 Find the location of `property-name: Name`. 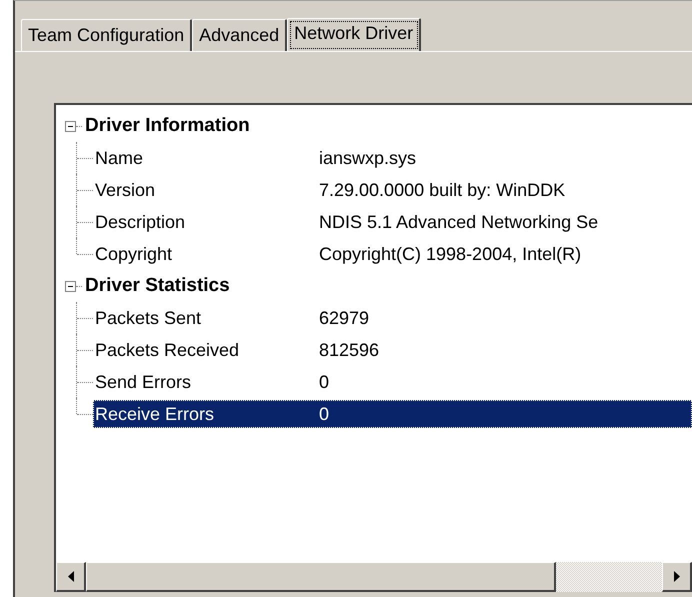

property-name: Name is located at coordinates (119, 158).